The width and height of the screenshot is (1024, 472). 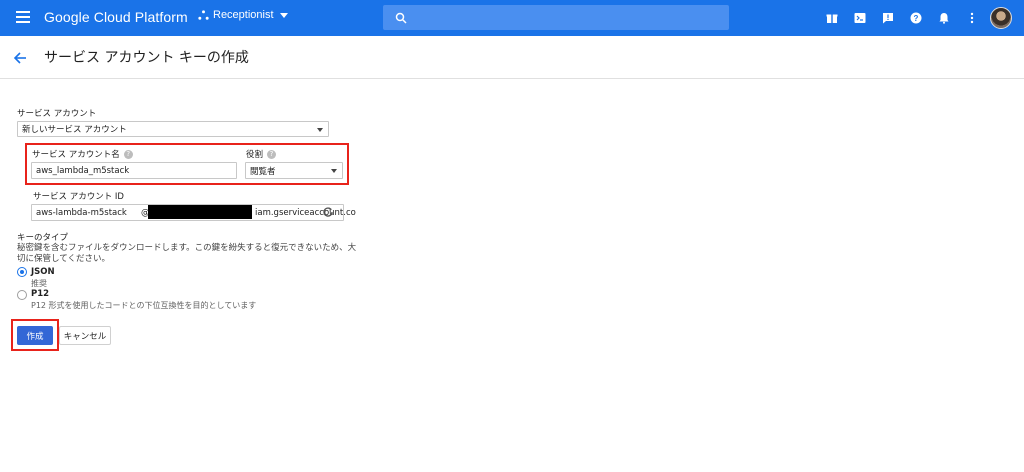 I want to click on notifications-icon, so click(x=943, y=18).